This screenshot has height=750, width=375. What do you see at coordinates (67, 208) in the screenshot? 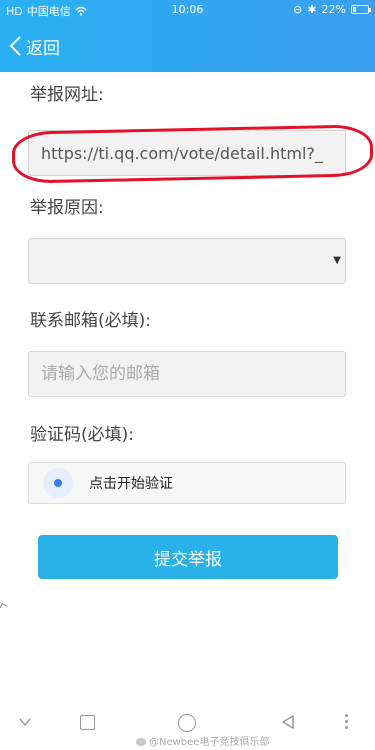
I see `reason-label: 举报原因:` at bounding box center [67, 208].